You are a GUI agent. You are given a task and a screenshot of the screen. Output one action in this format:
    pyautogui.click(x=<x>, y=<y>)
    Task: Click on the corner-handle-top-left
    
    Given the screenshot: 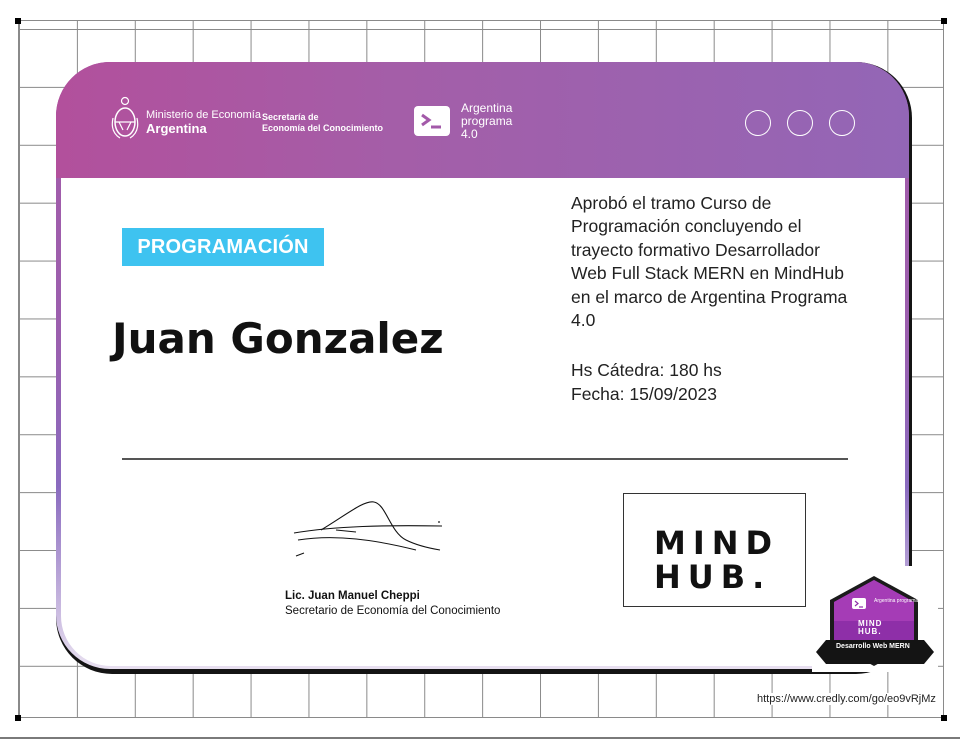 What is the action you would take?
    pyautogui.click(x=18, y=21)
    